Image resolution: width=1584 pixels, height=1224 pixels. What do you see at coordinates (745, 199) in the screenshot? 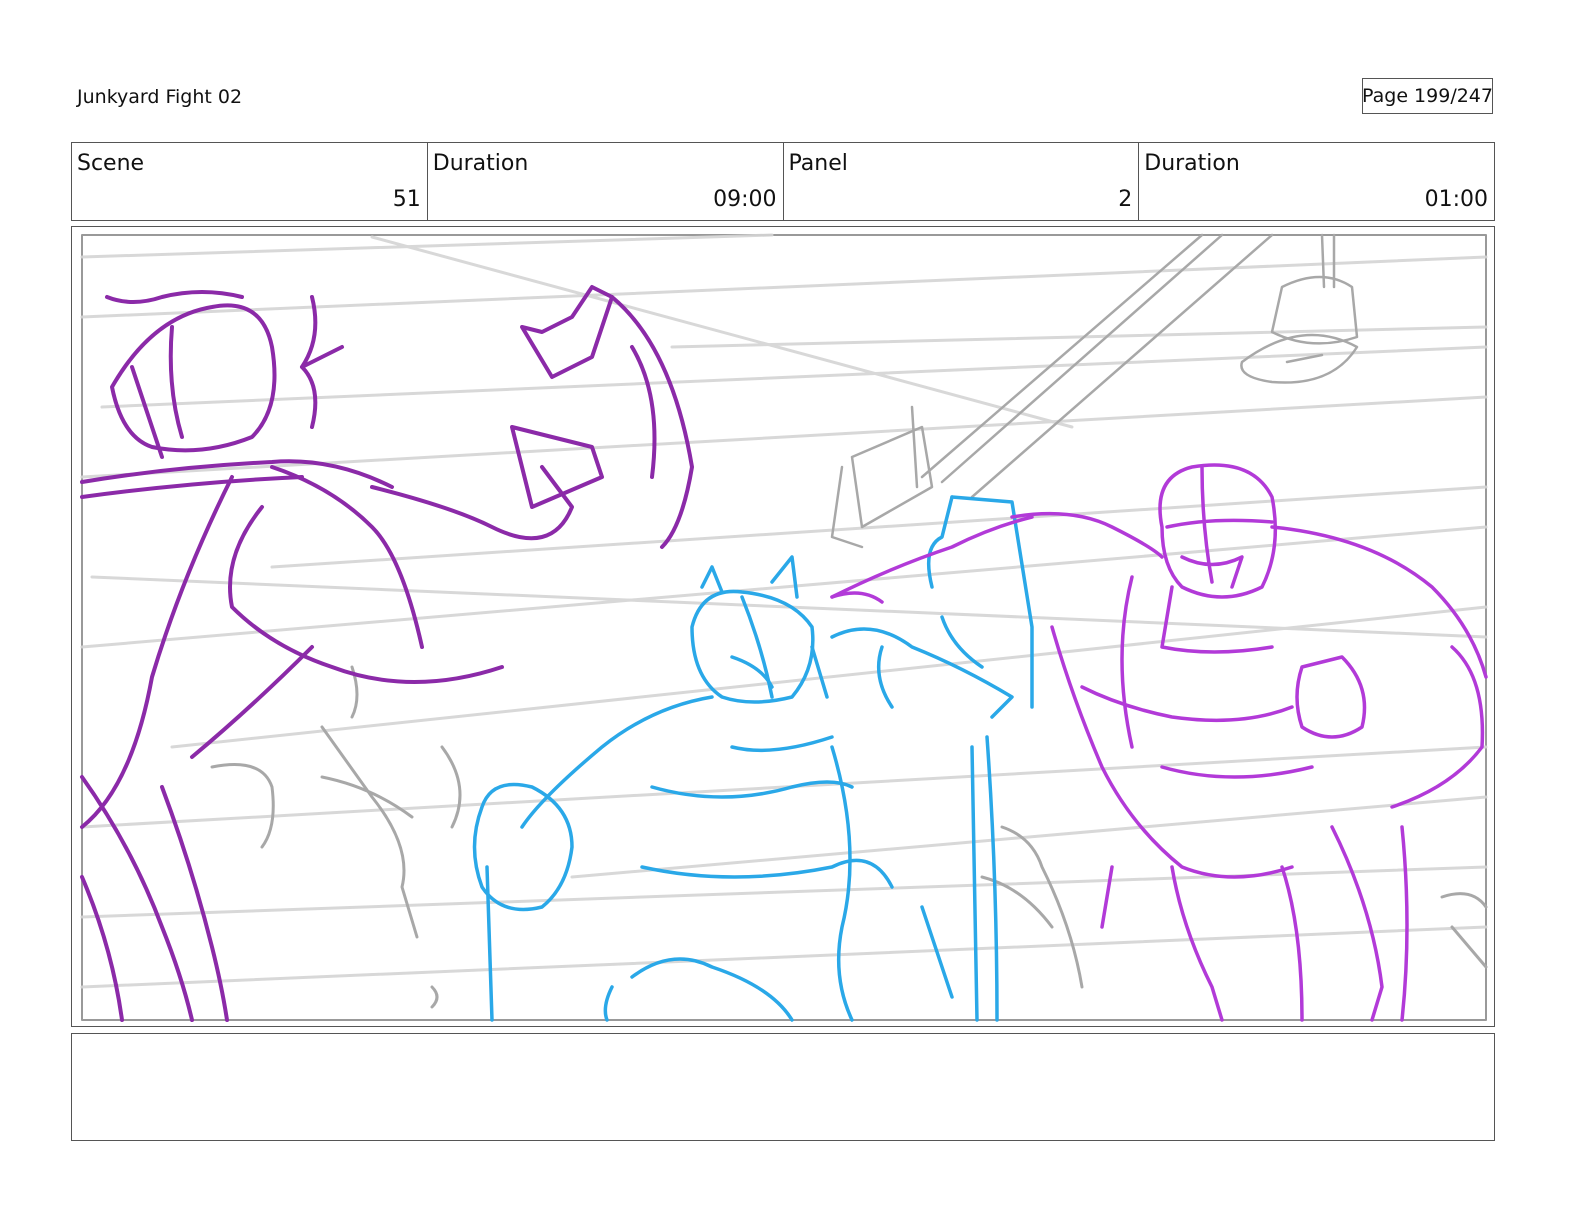
I see `scene-duration-value: 09:00` at bounding box center [745, 199].